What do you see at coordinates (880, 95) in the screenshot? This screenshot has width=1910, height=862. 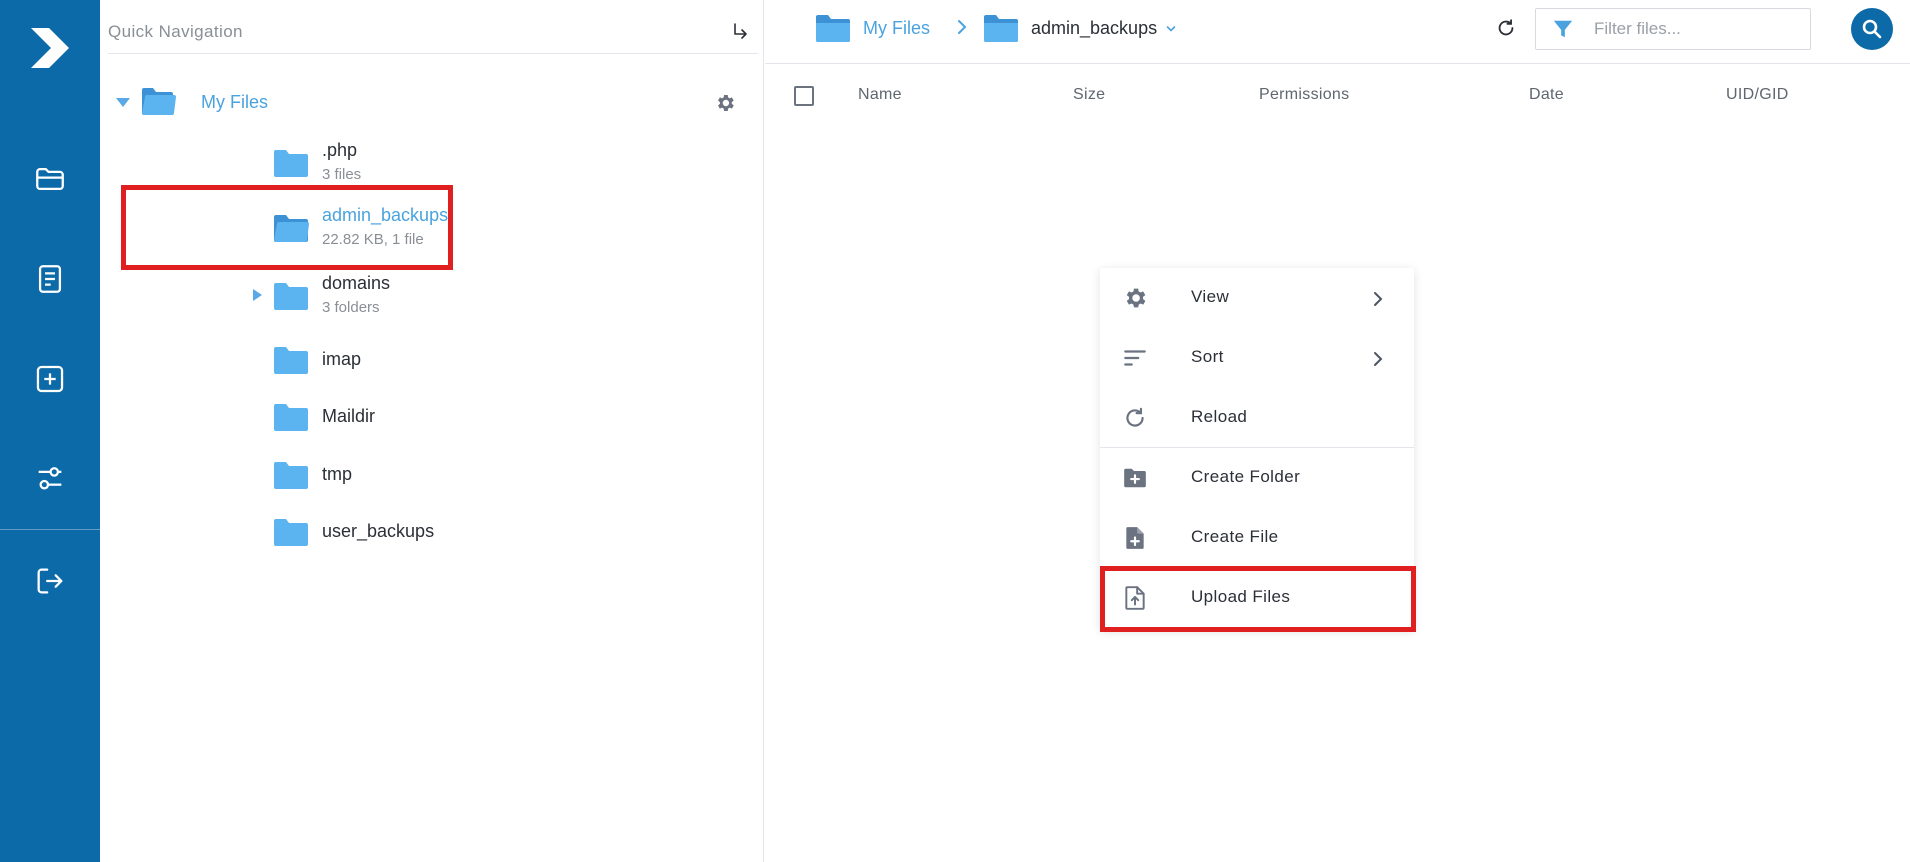 I see `column-name: Name` at bounding box center [880, 95].